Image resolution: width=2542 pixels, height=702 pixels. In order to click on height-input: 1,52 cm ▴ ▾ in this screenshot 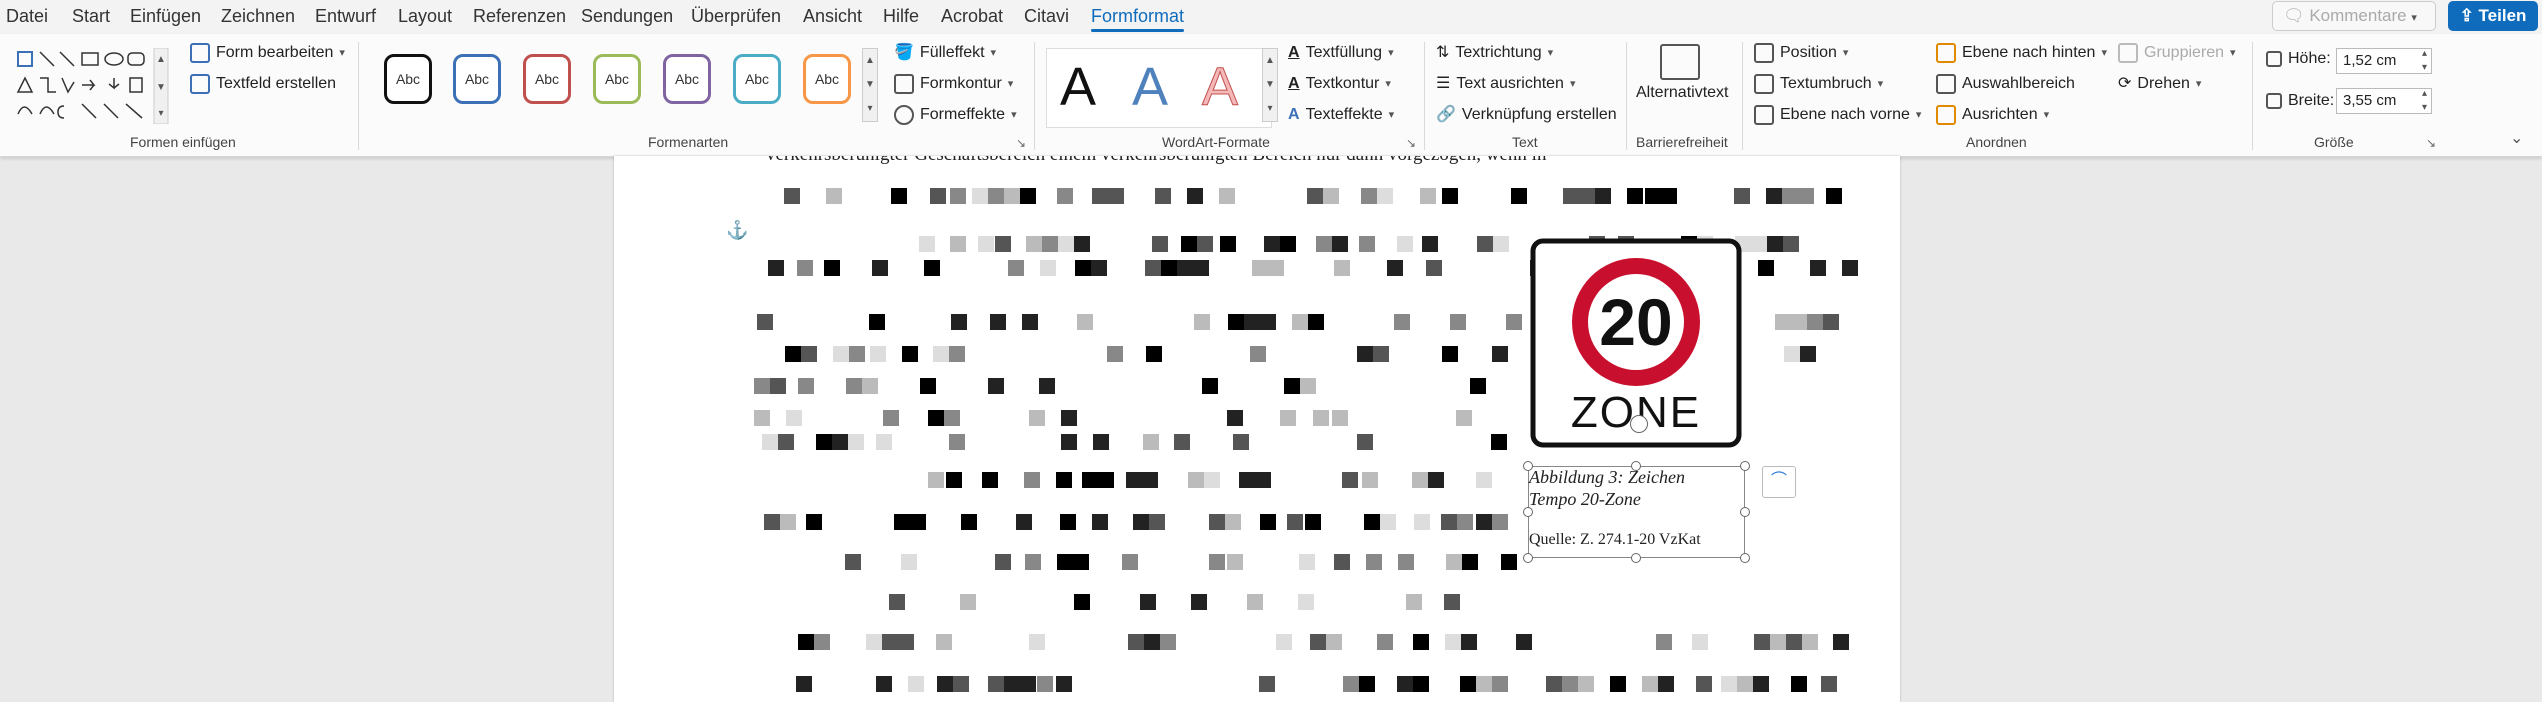, I will do `click(2384, 61)`.